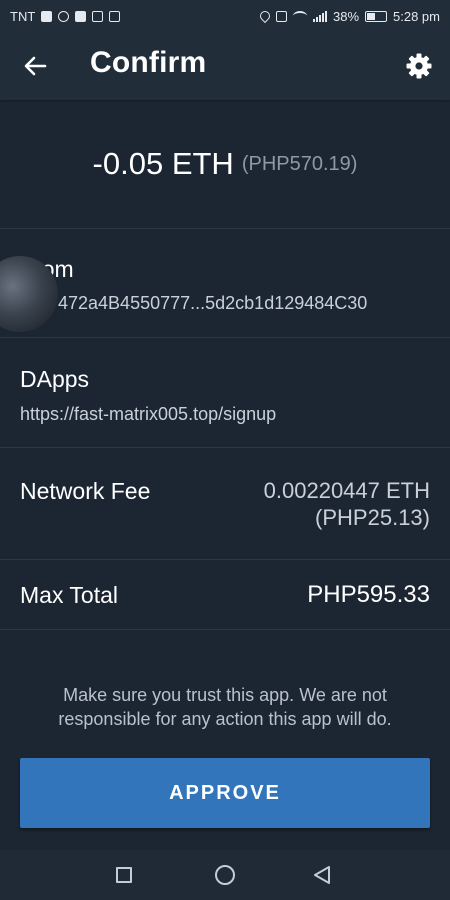  What do you see at coordinates (47, 16) in the screenshot?
I see `app-notification-icon` at bounding box center [47, 16].